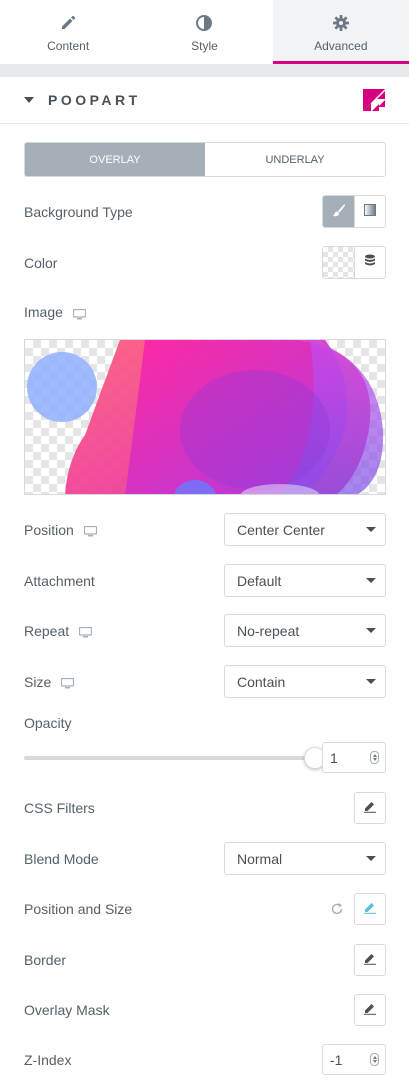 Image resolution: width=409 pixels, height=1089 pixels. I want to click on border-label: Border, so click(45, 959).